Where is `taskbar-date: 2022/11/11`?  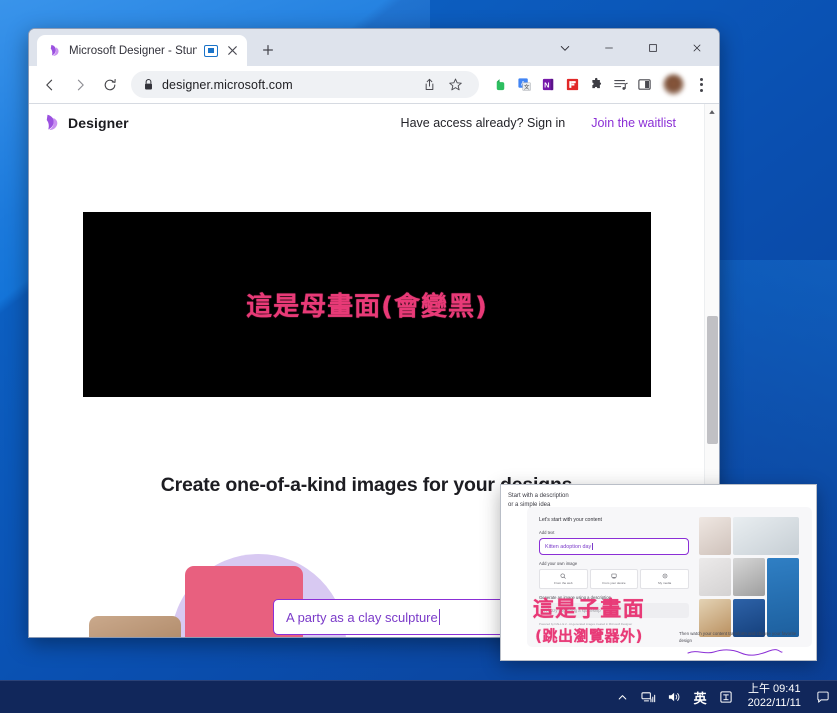
taskbar-date: 2022/11/11 is located at coordinates (774, 703).